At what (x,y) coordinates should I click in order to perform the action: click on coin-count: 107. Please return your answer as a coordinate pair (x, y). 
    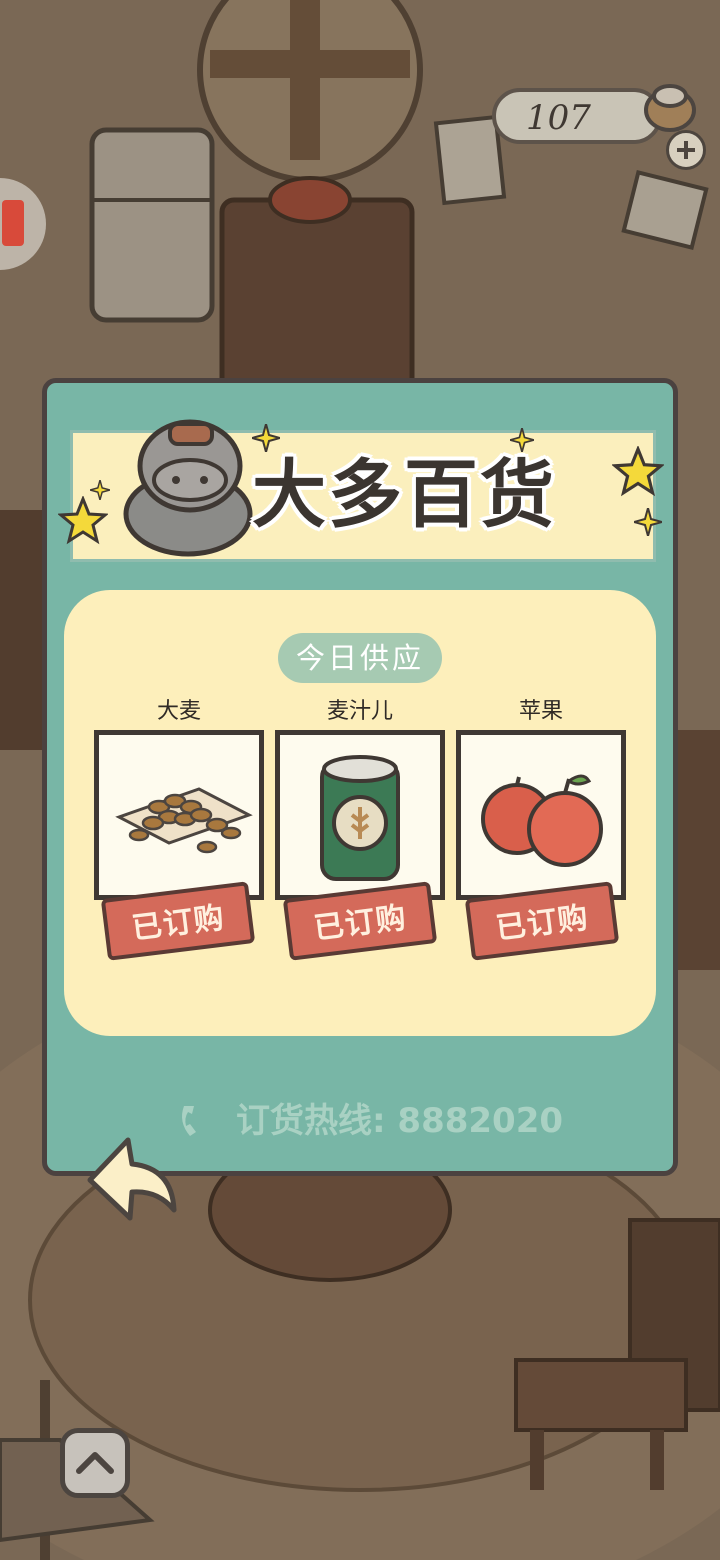
    Looking at the image, I should click on (558, 118).